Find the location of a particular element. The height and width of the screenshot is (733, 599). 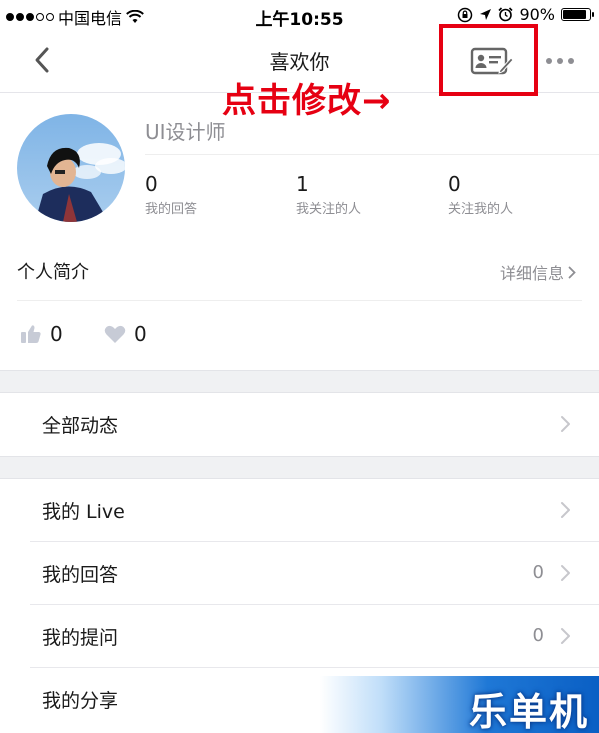

stat-label: 关注我的人 is located at coordinates (481, 209).